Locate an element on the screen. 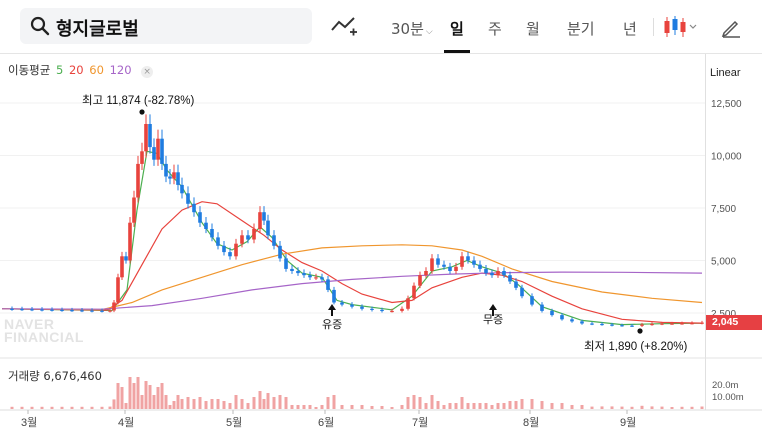 The width and height of the screenshot is (762, 432). low-annotation: 최저 1,890 (+8.20%) is located at coordinates (635, 346).